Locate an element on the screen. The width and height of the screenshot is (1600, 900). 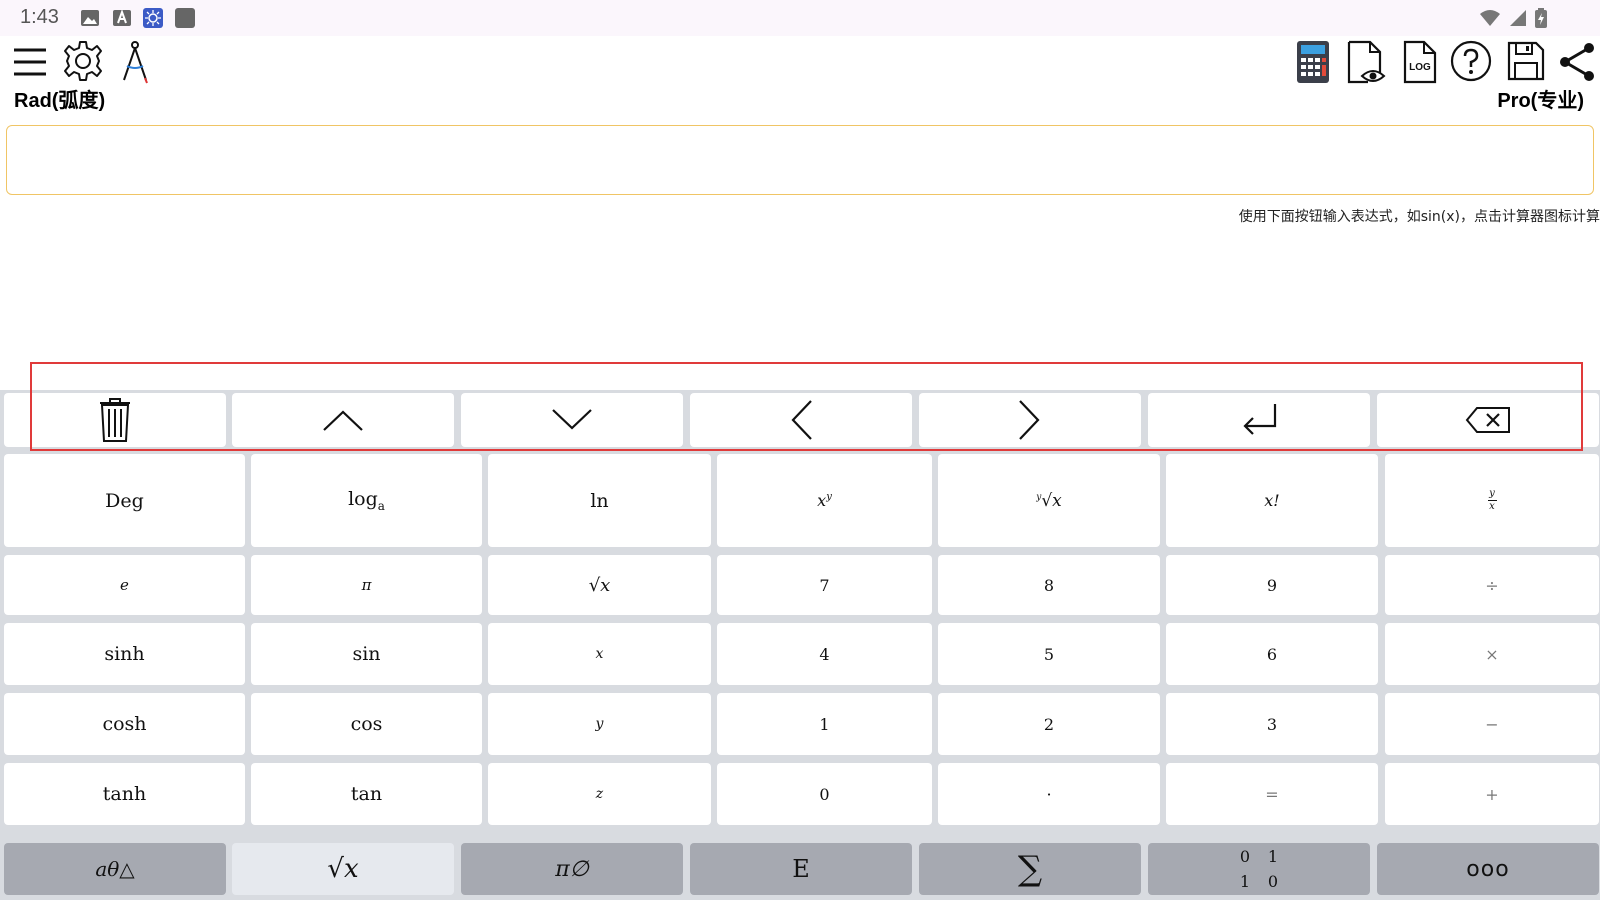
key-tanh: tanh is located at coordinates (124, 794).